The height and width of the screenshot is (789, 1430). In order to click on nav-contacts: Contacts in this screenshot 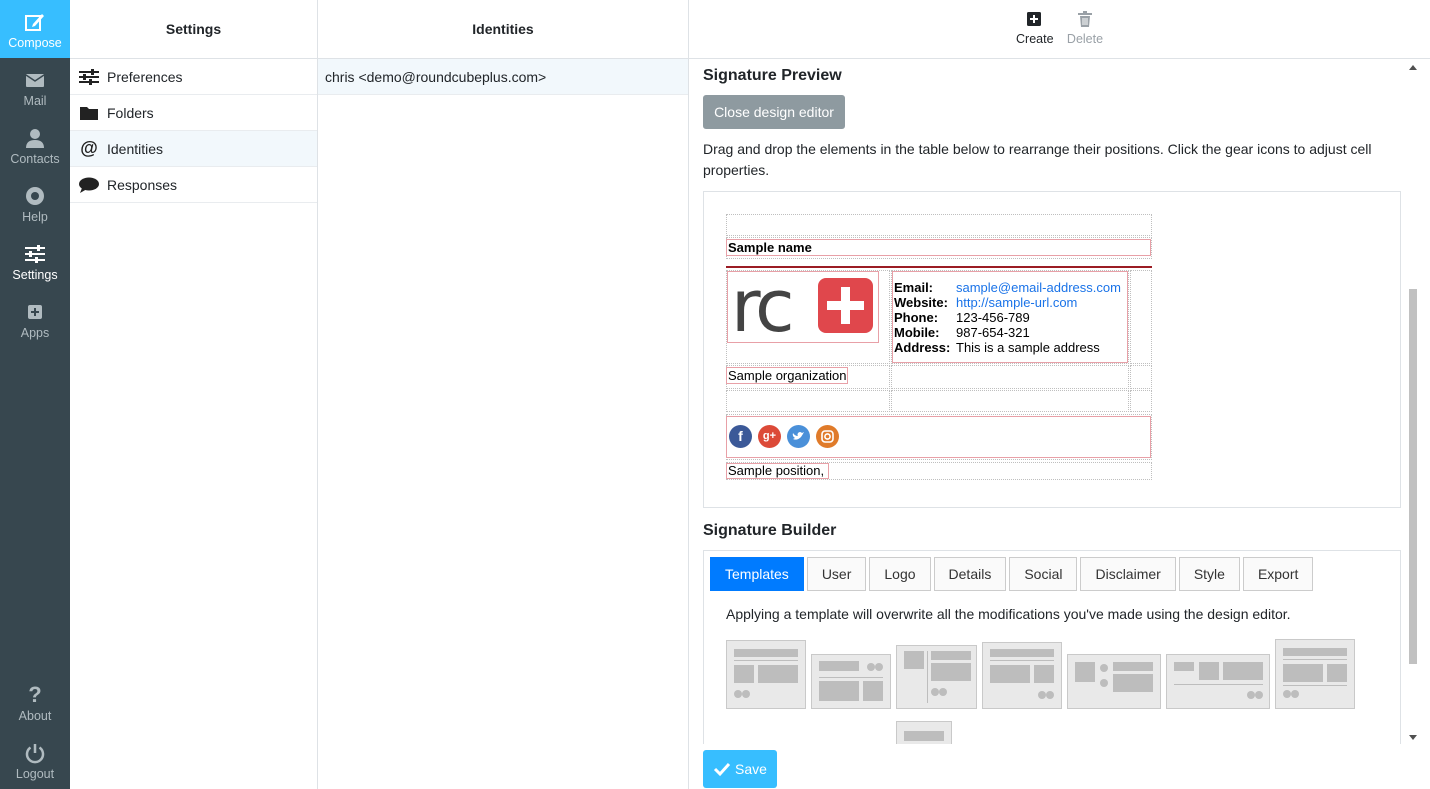, I will do `click(35, 145)`.